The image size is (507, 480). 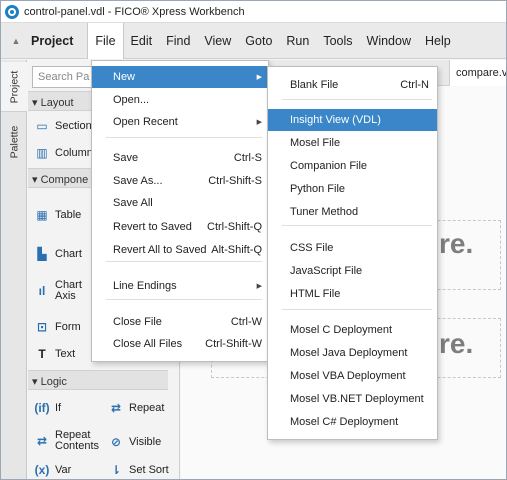 I want to click on menu-item-label: Companion File, so click(x=329, y=166).